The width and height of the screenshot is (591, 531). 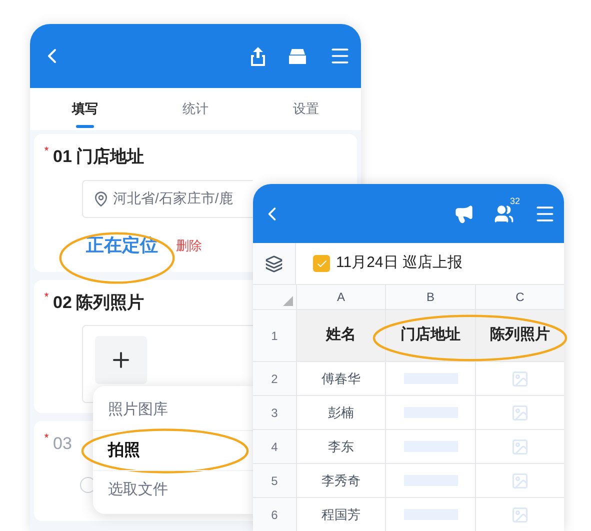 I want to click on sheet-title: 11月24日 巡店上报, so click(x=399, y=263).